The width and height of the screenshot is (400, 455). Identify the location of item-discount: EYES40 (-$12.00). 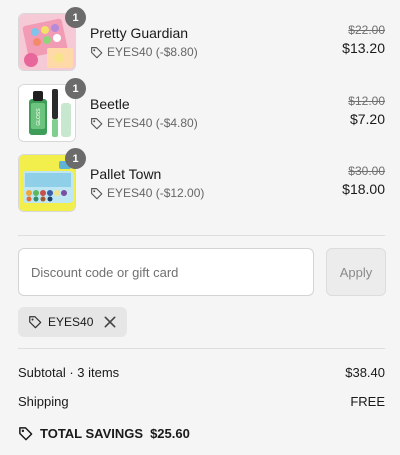
(147, 193).